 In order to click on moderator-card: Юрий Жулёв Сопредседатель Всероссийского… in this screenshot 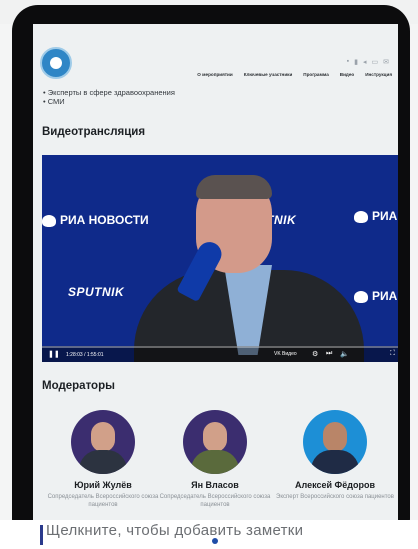, I will do `click(103, 459)`.